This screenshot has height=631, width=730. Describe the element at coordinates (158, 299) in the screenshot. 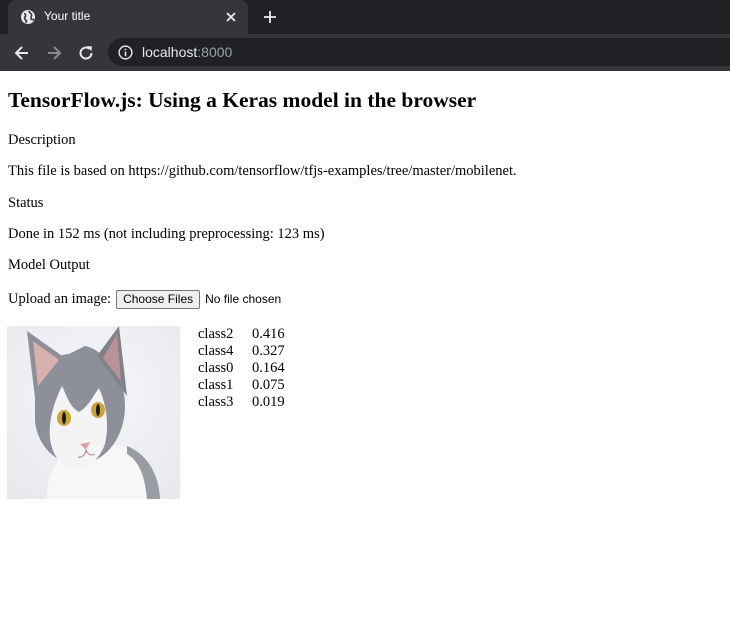

I see `choose-files-button: Choose Files` at that location.